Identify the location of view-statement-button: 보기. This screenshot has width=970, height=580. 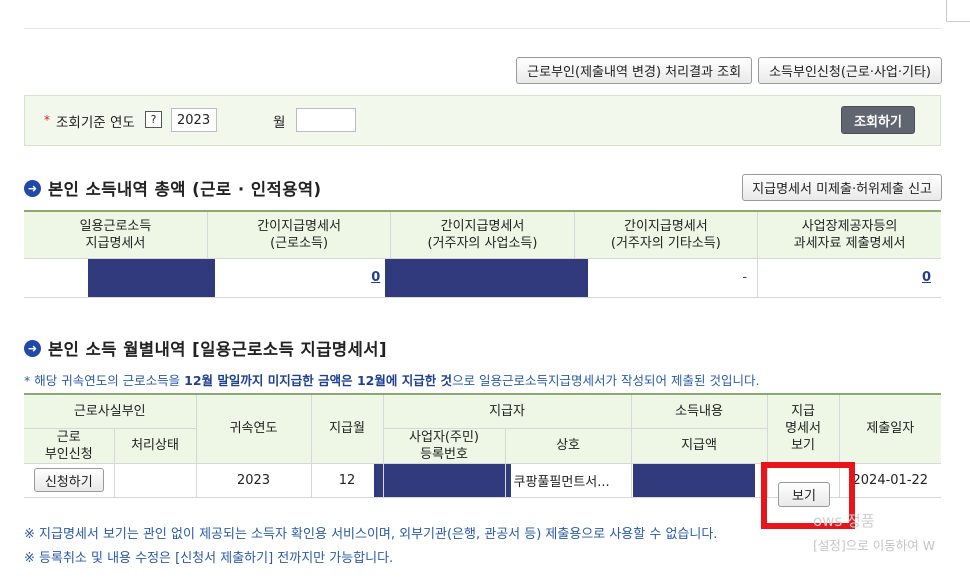
(804, 494).